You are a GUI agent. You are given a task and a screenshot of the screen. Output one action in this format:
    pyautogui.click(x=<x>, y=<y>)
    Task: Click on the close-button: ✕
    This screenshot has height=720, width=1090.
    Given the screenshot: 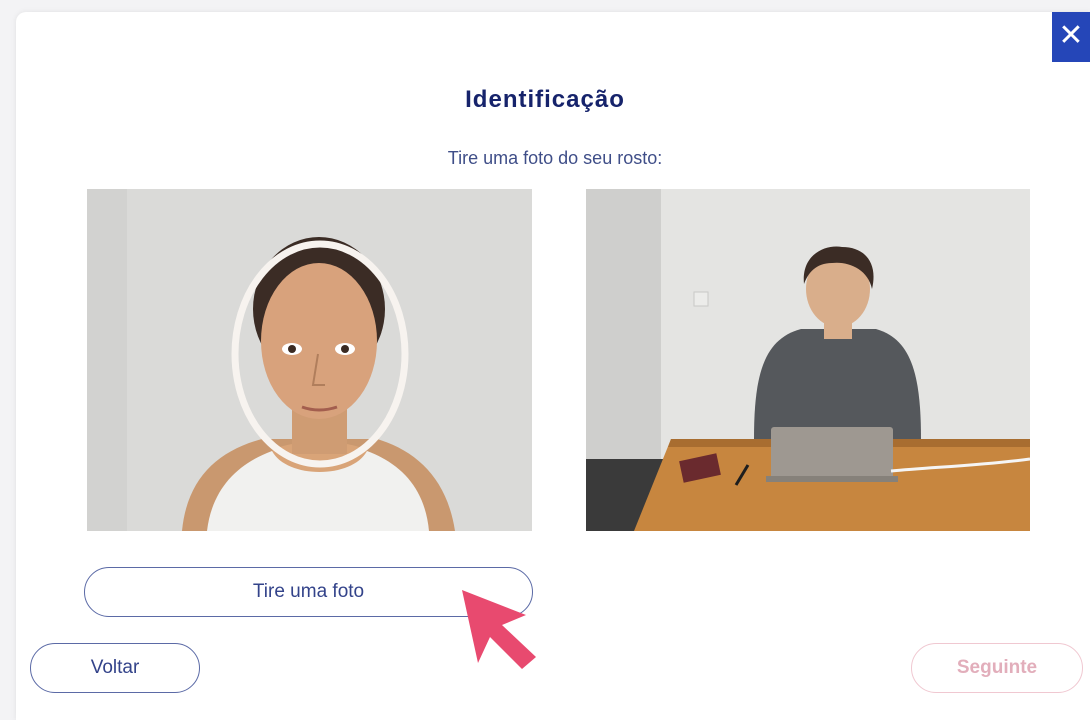 What is the action you would take?
    pyautogui.click(x=1071, y=37)
    